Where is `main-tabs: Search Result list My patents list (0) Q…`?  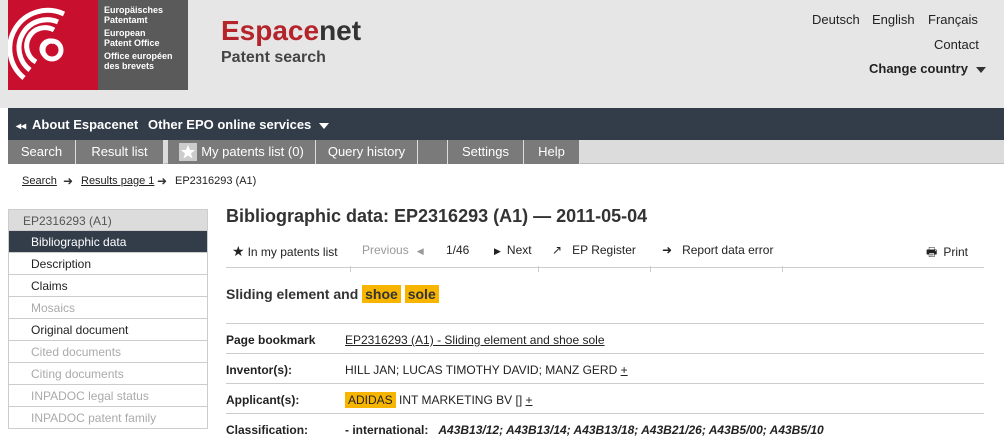 main-tabs: Search Result list My patents list (0) Q… is located at coordinates (506, 152).